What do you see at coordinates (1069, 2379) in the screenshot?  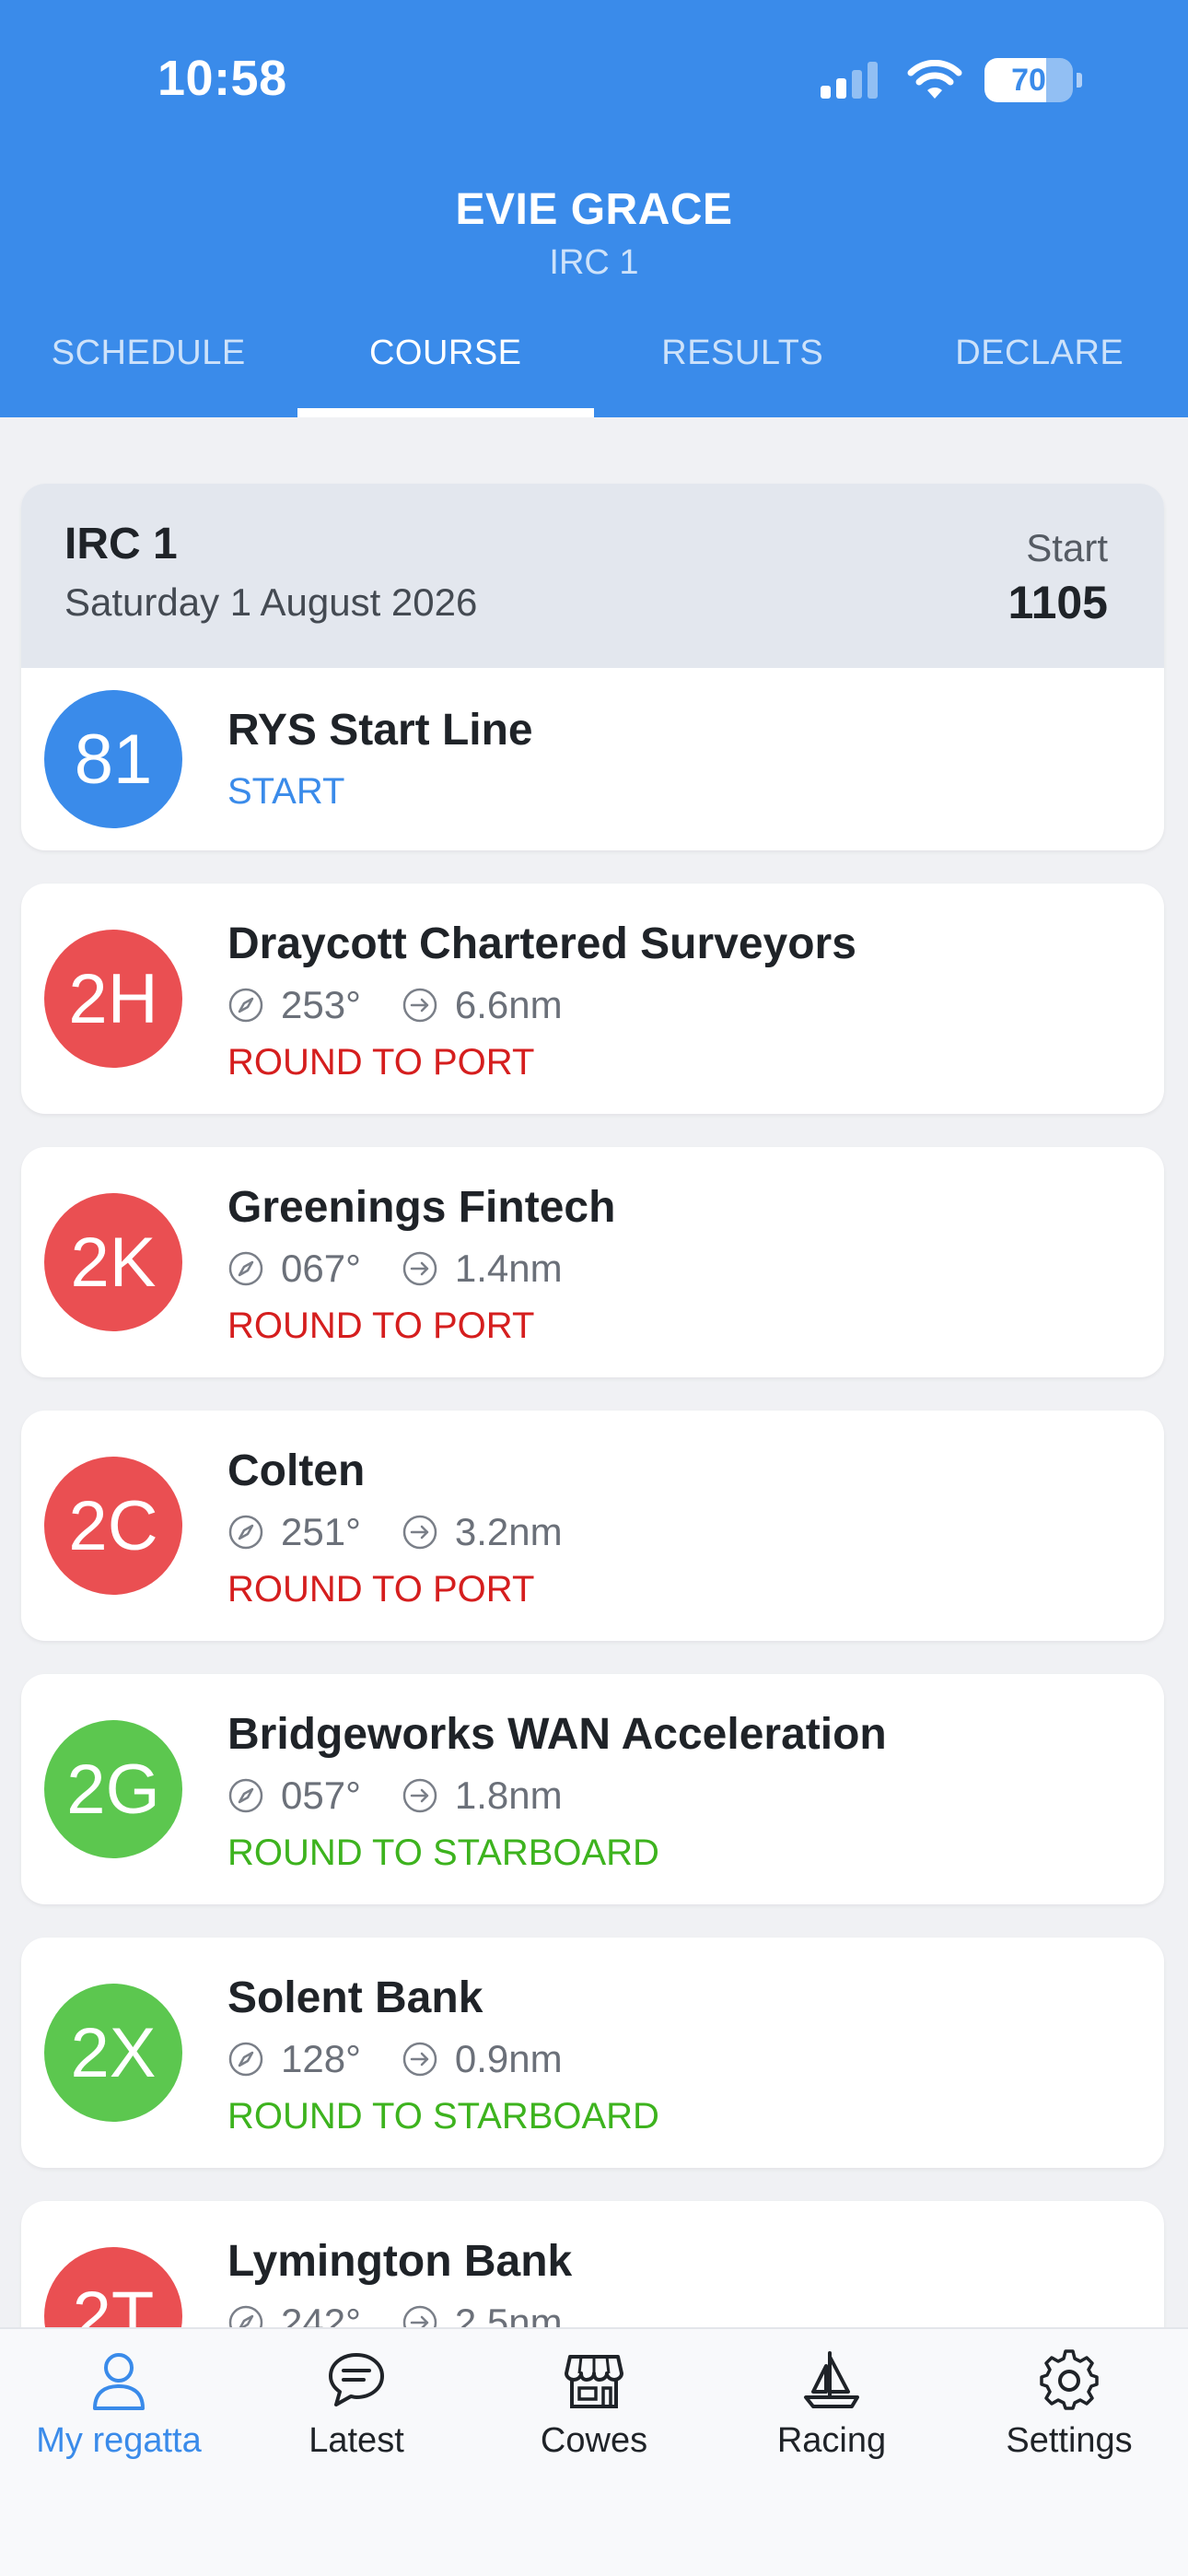 I see `gear-icon` at bounding box center [1069, 2379].